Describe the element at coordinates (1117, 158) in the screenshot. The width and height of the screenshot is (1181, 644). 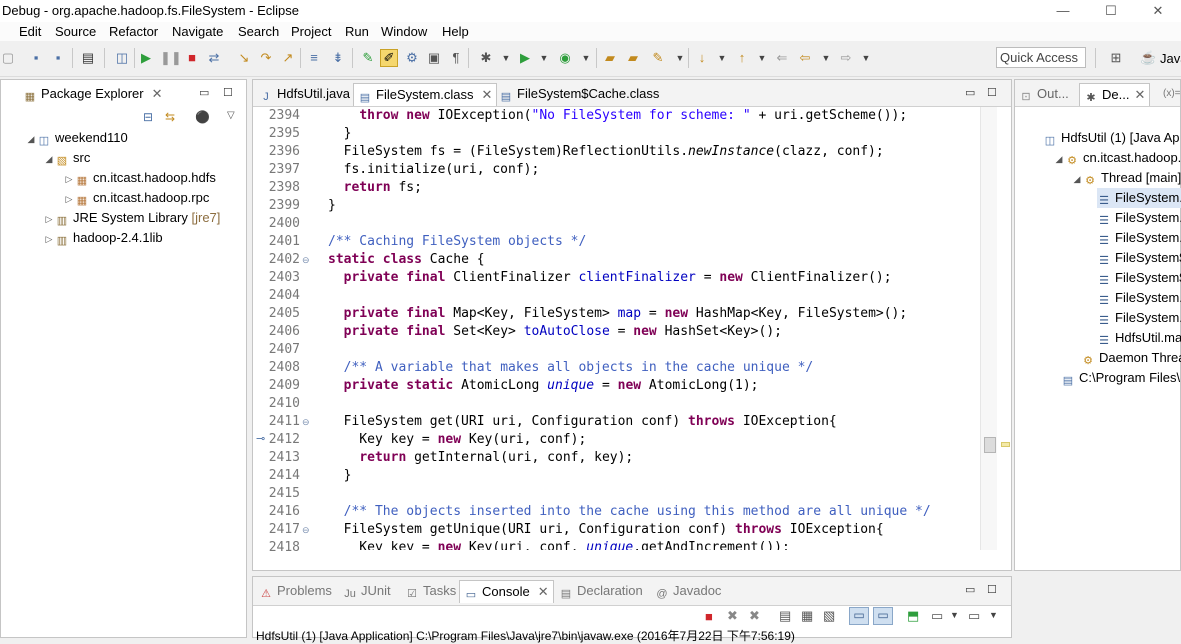
I see `debug-target: ◢ ⚙ cn.itcast.hadoop.h` at that location.